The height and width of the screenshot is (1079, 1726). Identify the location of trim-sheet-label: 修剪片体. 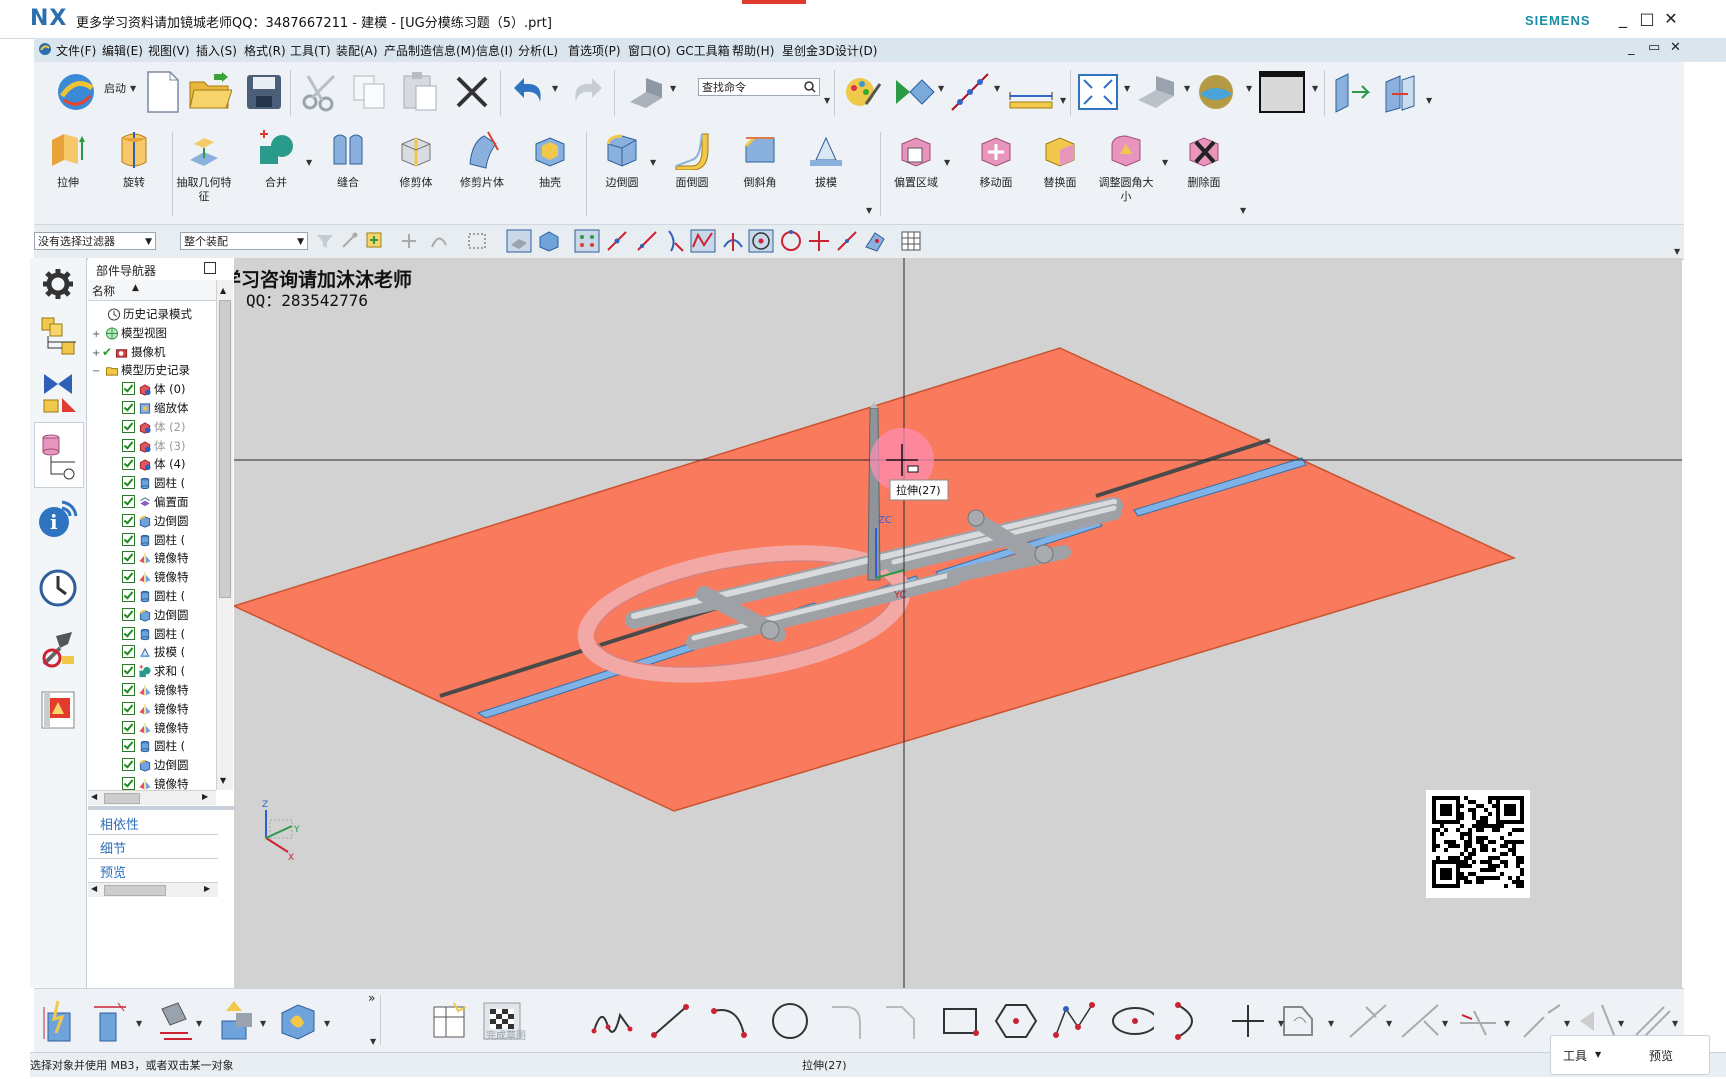
(482, 183).